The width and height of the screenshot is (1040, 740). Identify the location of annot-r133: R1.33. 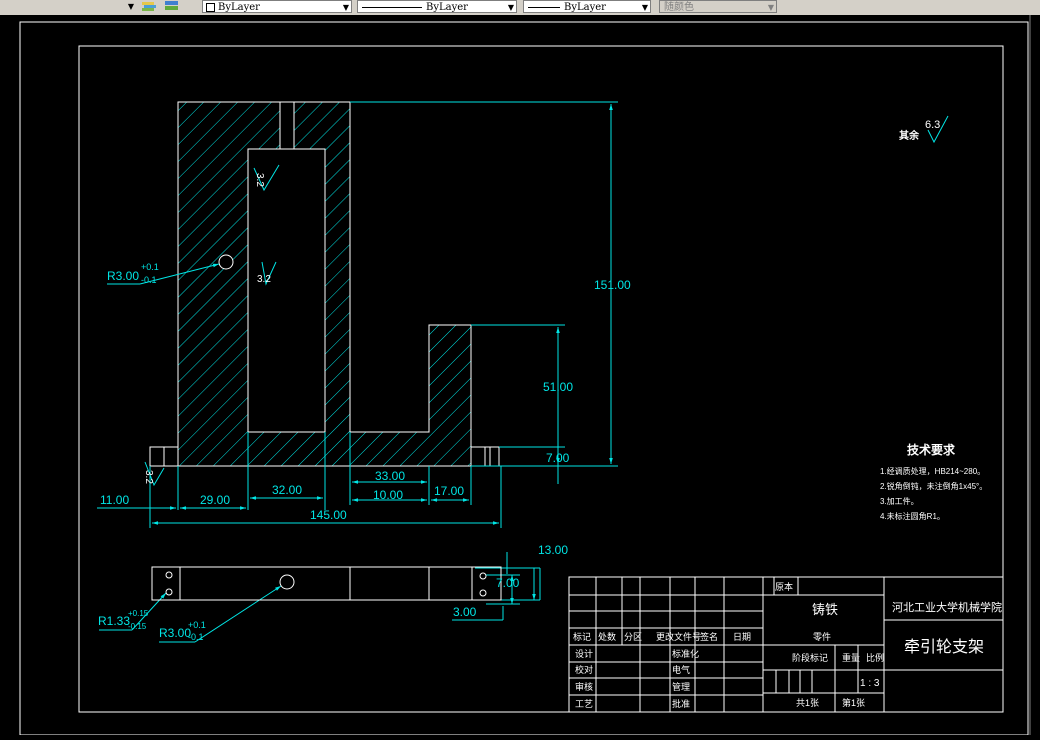
(114, 621).